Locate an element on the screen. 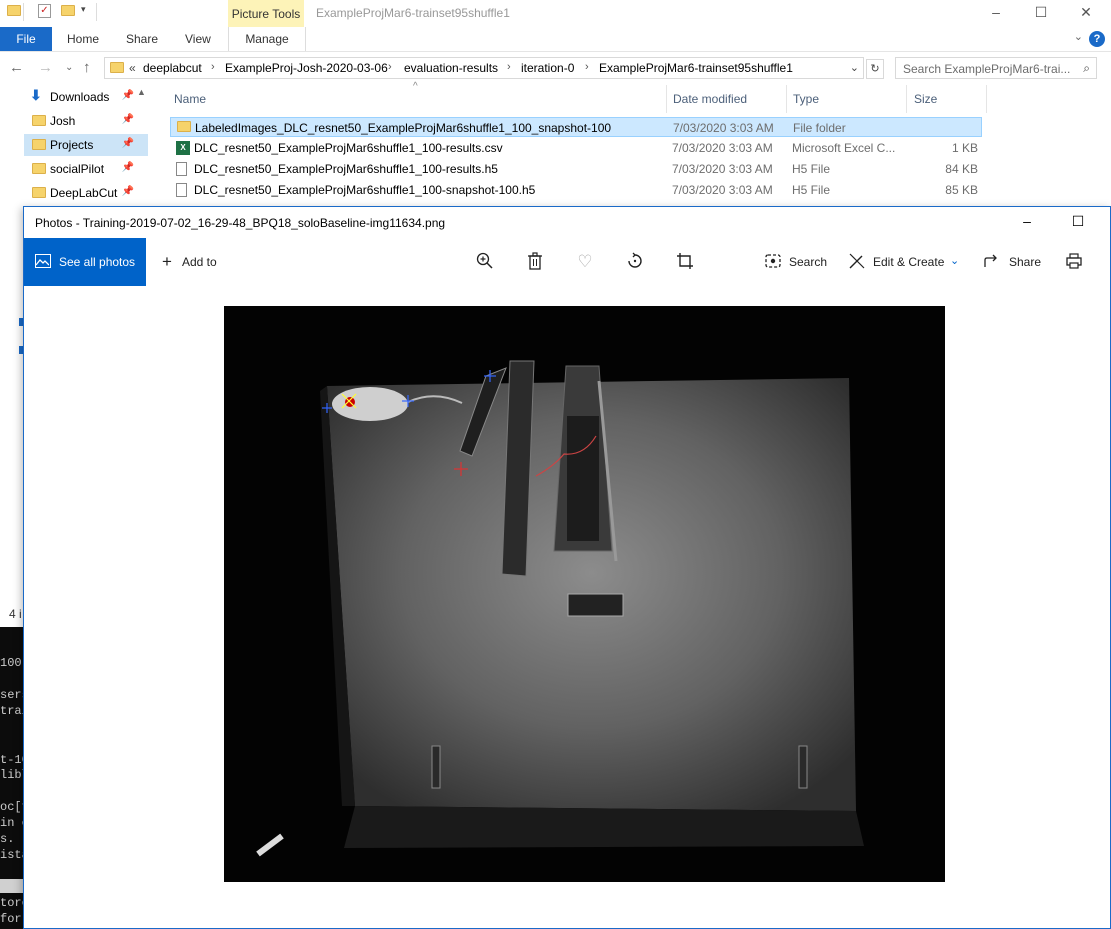 The width and height of the screenshot is (1111, 929). console-line: 100 is located at coordinates (11, 663).